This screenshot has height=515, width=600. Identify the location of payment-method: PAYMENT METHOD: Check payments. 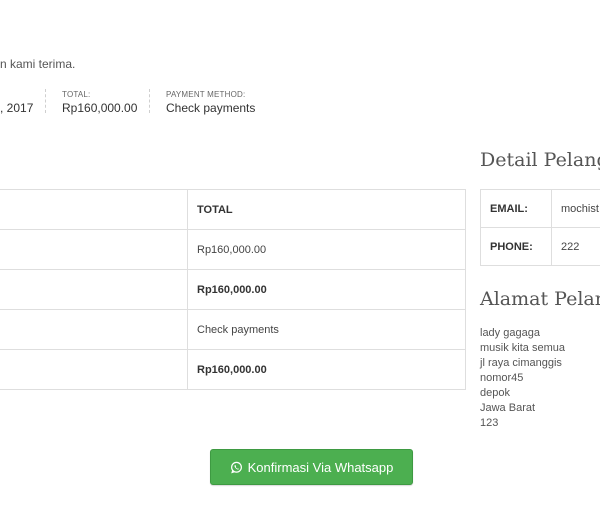
(210, 103).